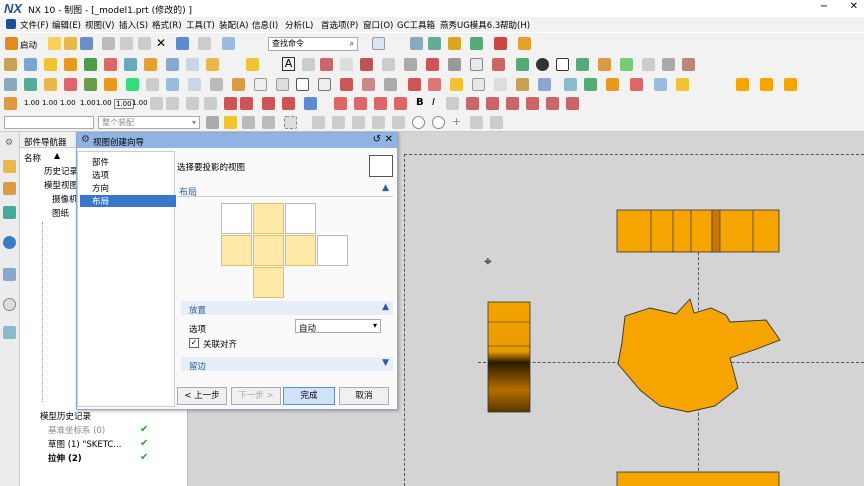 This screenshot has width=864, height=486. What do you see at coordinates (542, 64) in the screenshot?
I see `sphere-icon` at bounding box center [542, 64].